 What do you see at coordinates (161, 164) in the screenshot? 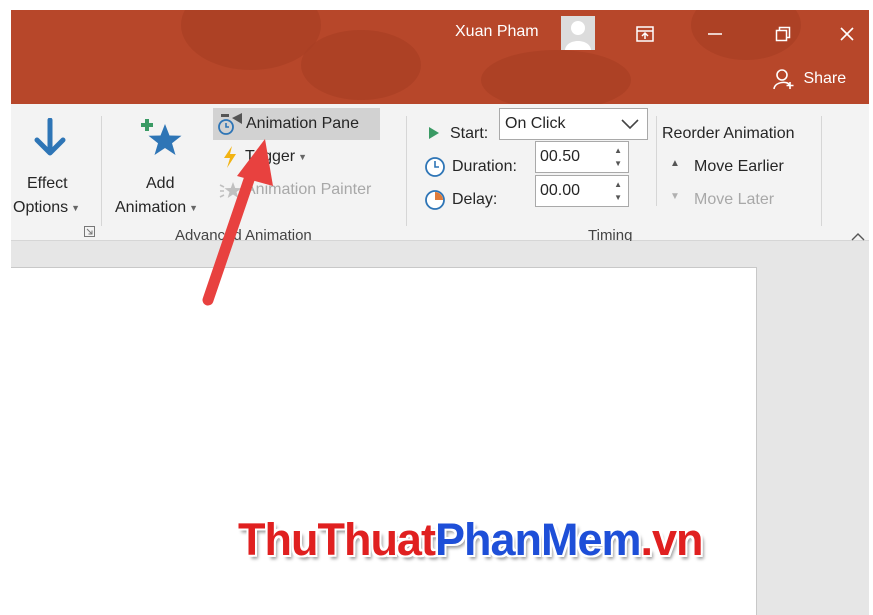
I see `add-animation-button: Add Animation ▼` at bounding box center [161, 164].